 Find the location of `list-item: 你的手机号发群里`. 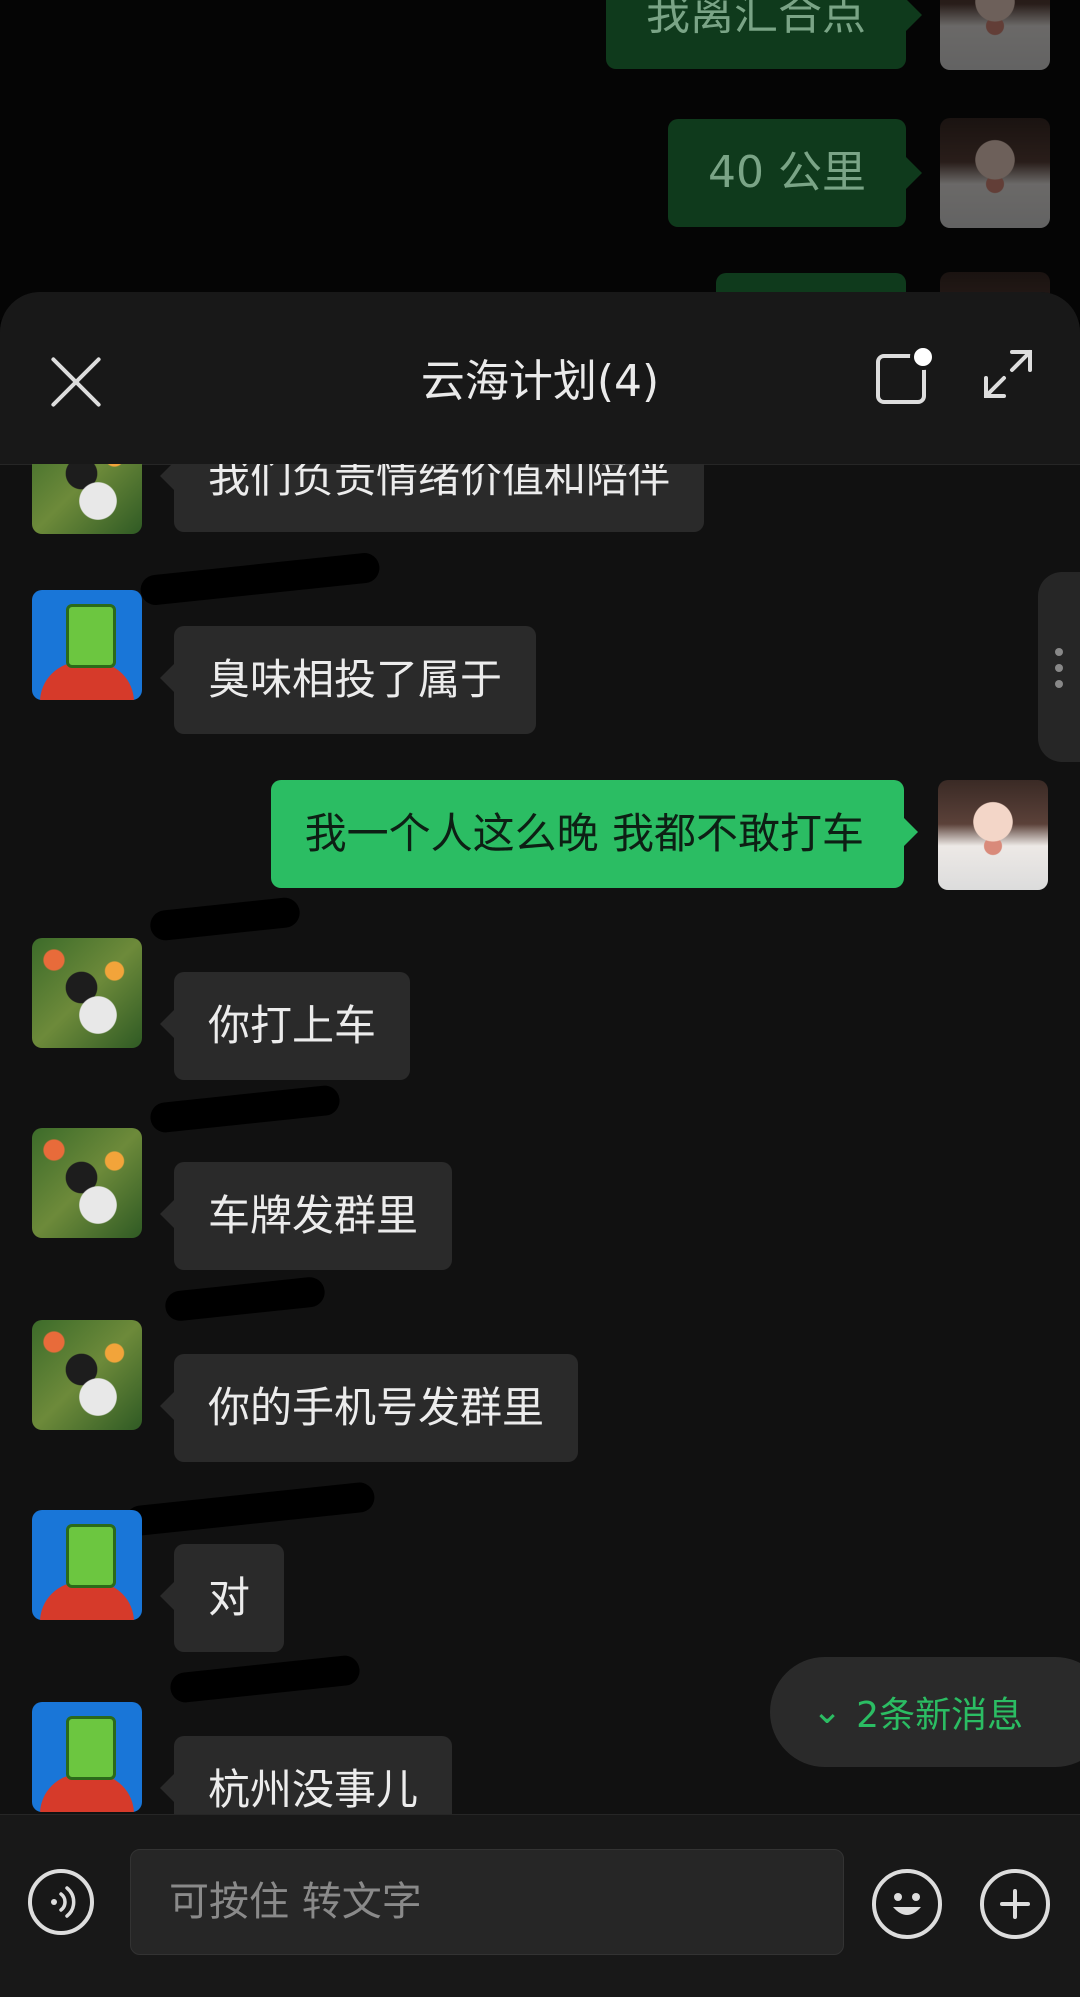

list-item: 你的手机号发群里 is located at coordinates (305, 1391).